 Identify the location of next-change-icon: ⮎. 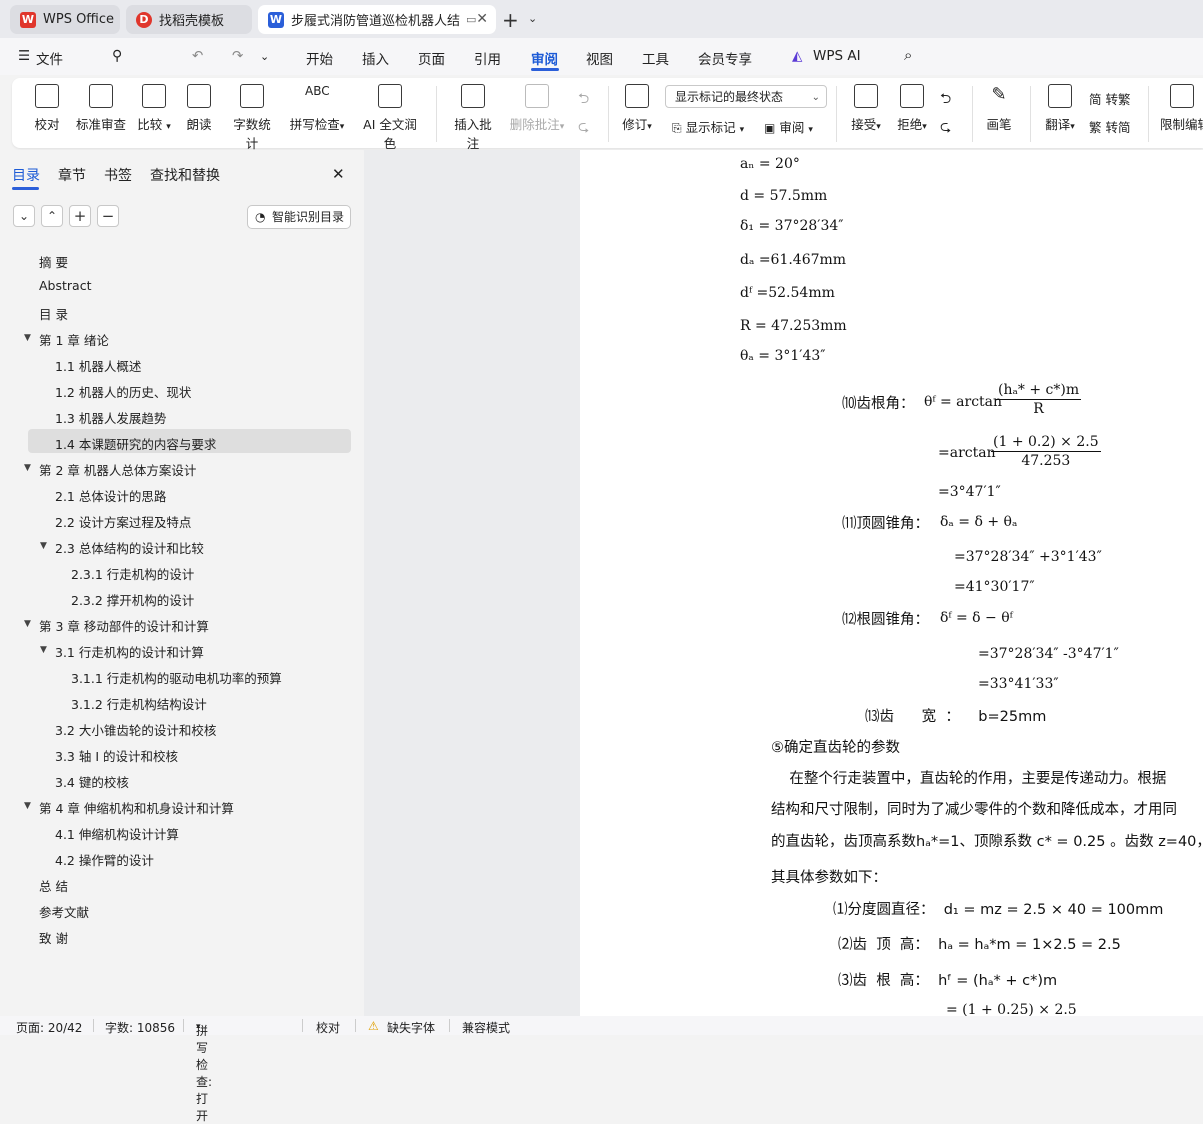
(945, 128).